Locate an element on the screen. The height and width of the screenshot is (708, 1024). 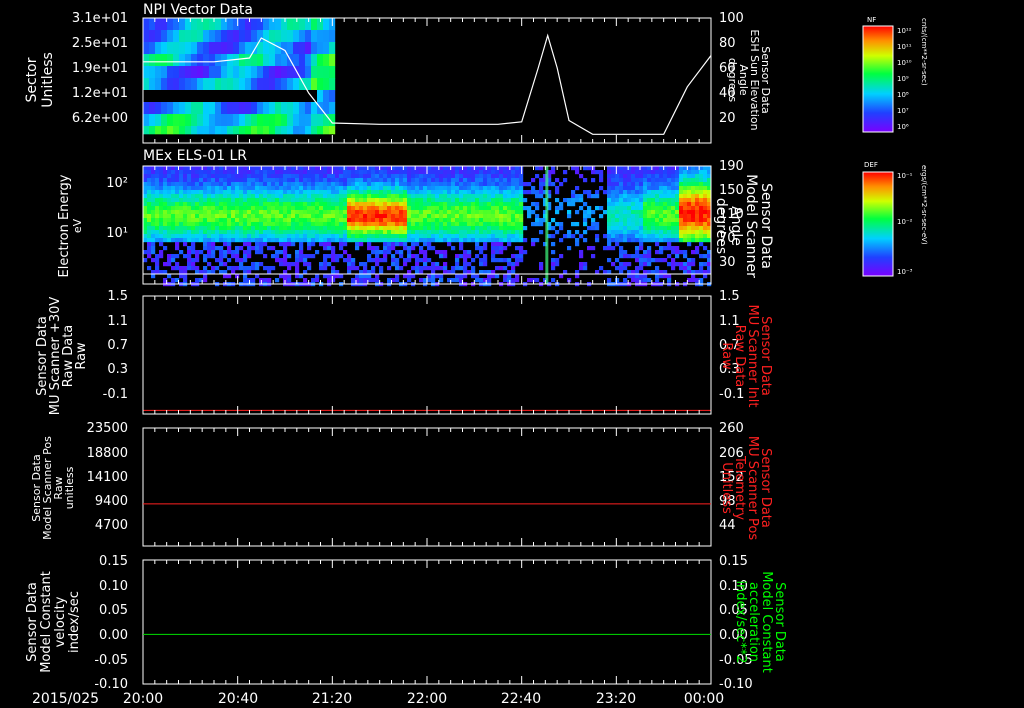
els-left-label: Electron Energy eV is located at coordinates (70, 225).